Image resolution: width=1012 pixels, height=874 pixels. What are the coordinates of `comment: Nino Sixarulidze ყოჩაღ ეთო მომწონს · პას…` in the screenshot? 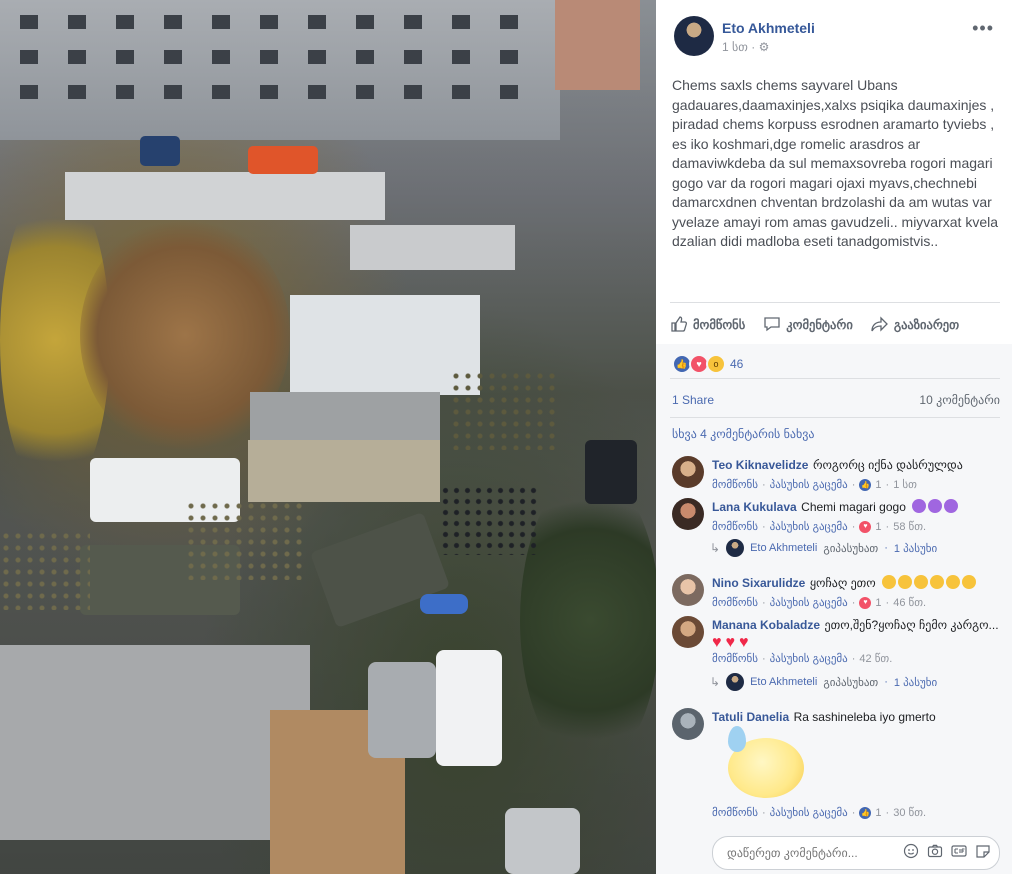 It's located at (837, 594).